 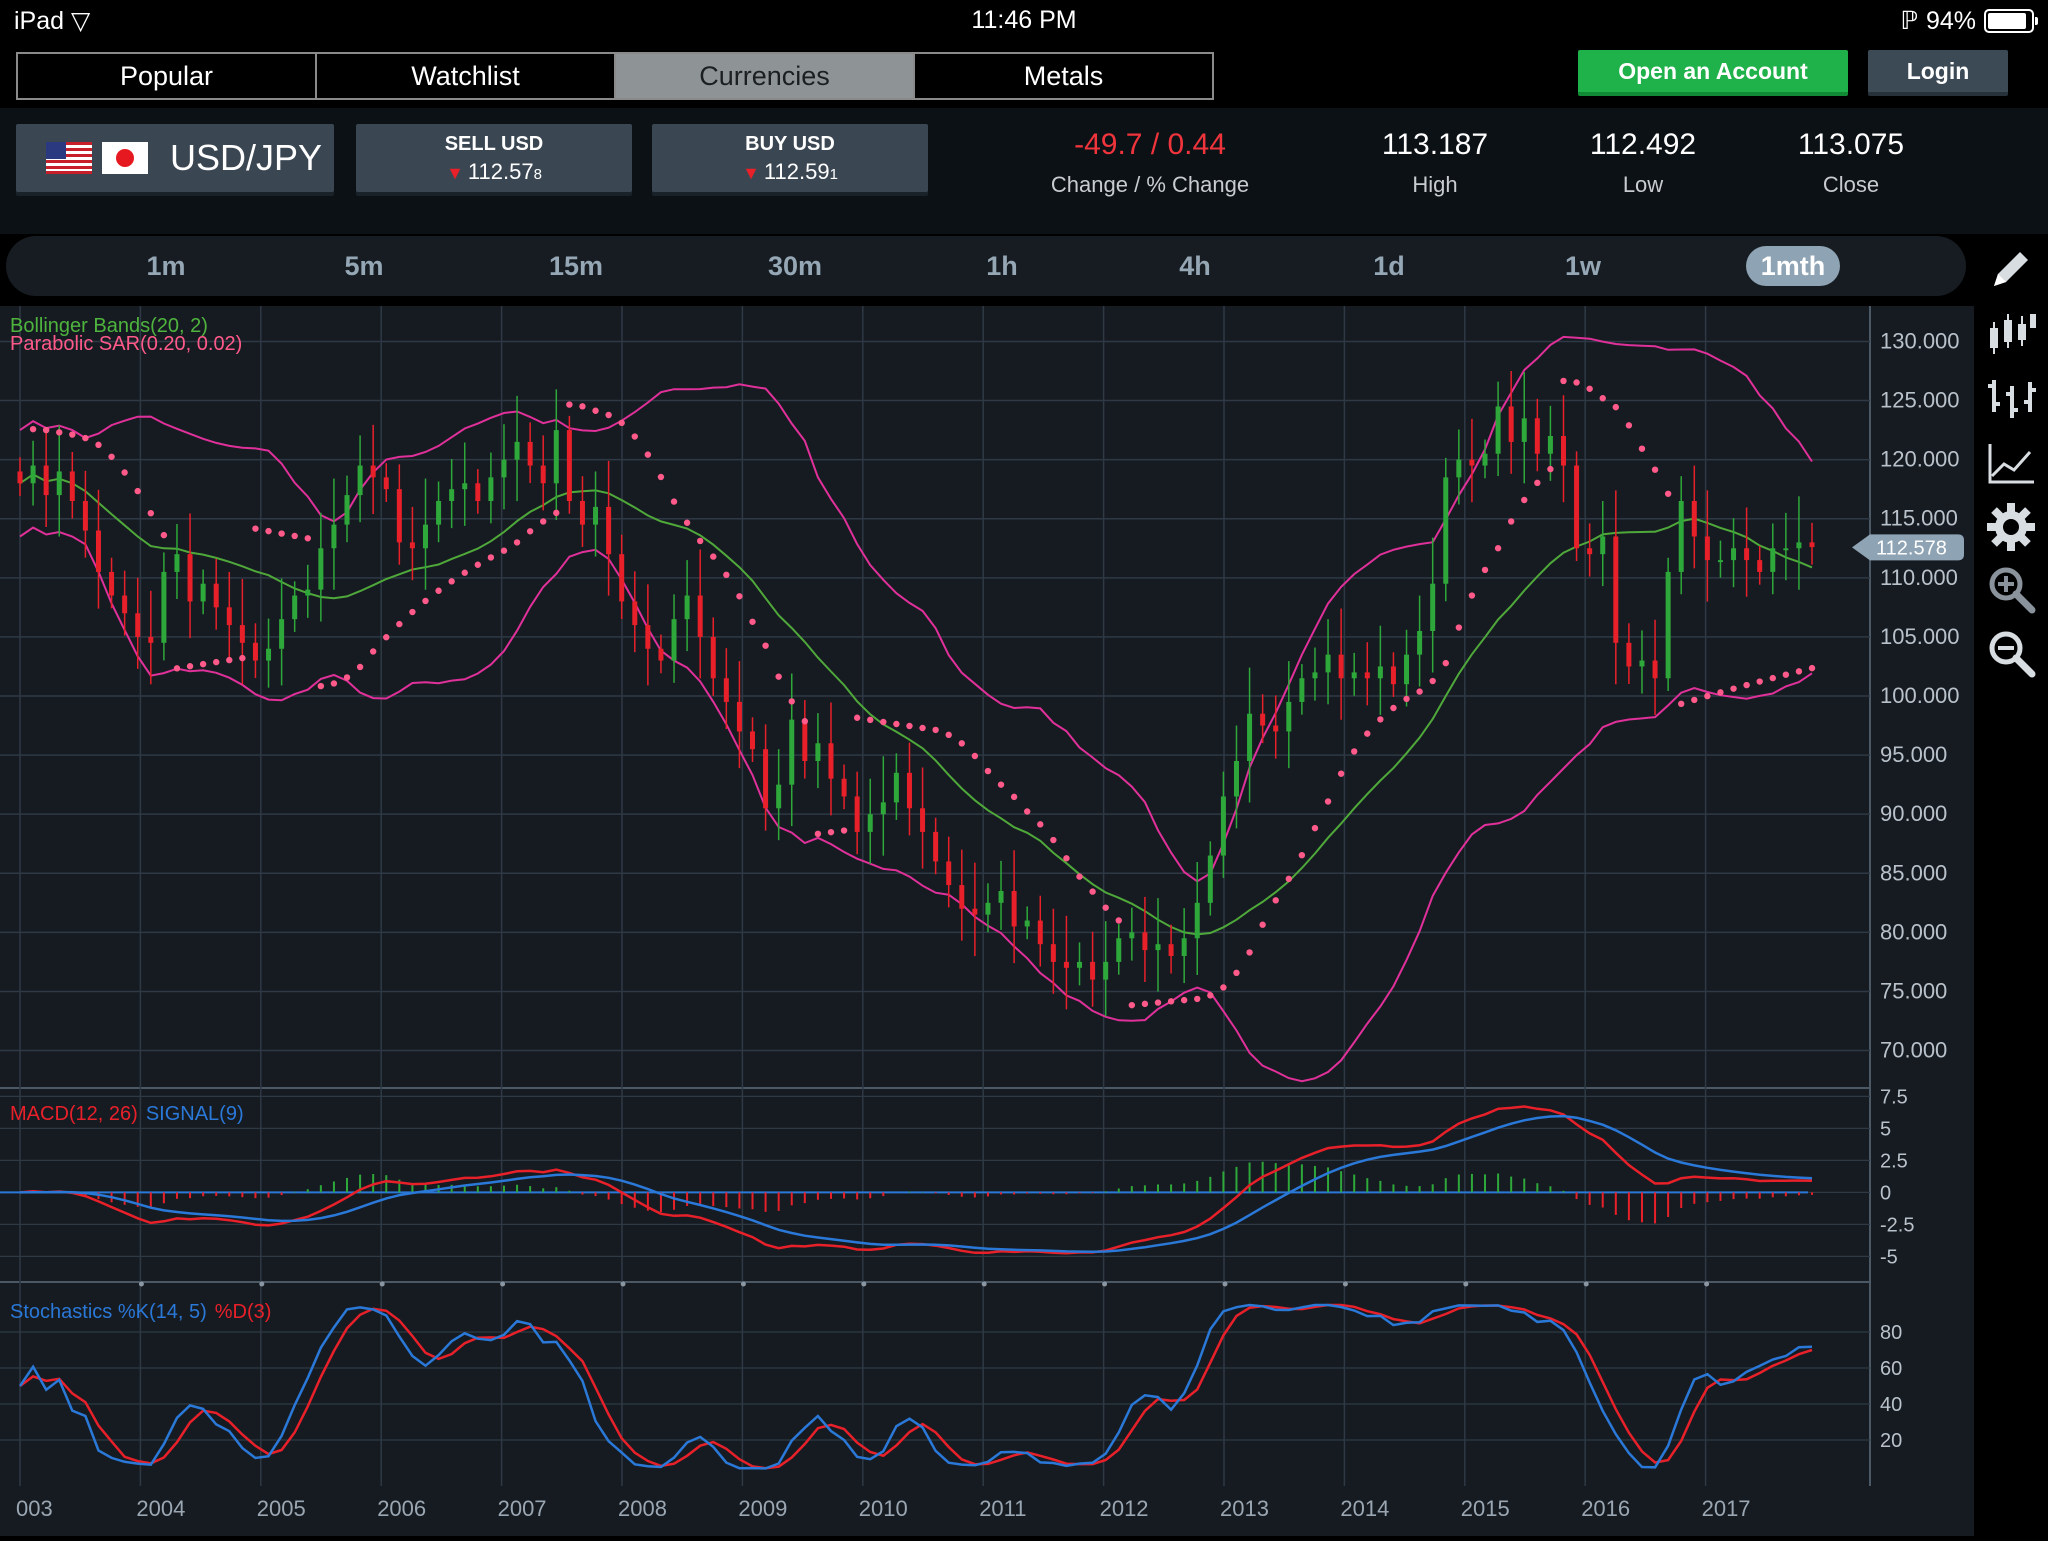 I want to click on timeframe-1d: 1d, so click(x=1389, y=266).